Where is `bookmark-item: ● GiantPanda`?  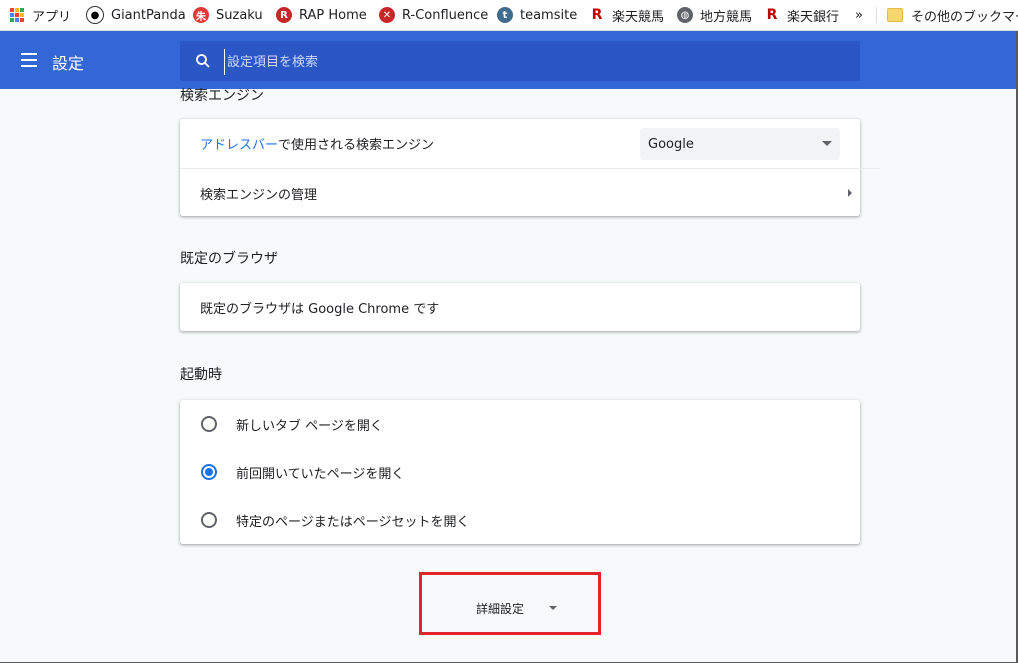
bookmark-item: ● GiantPanda is located at coordinates (136, 15).